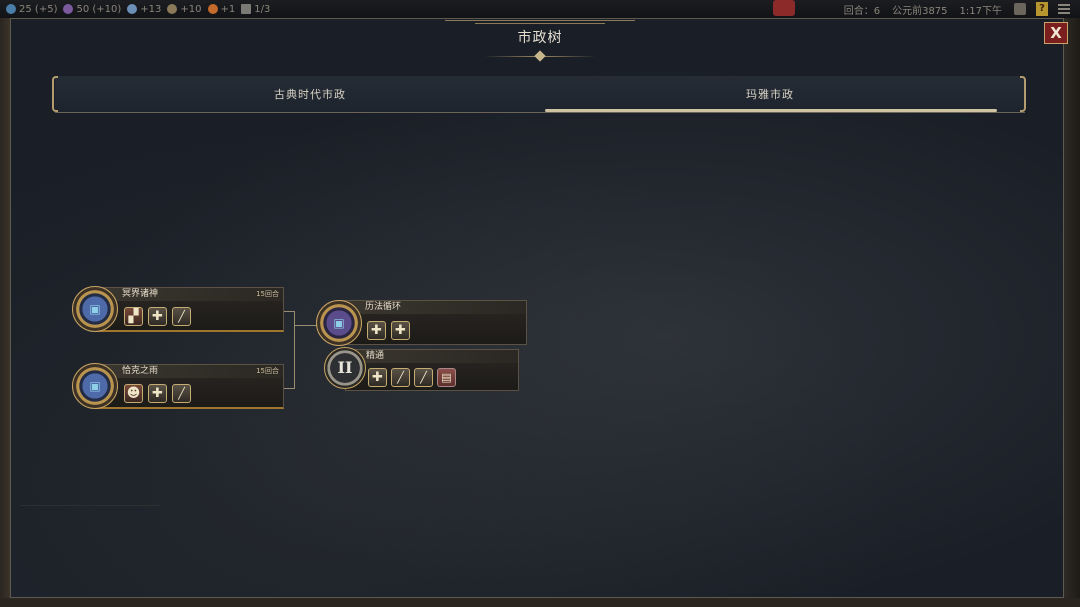  Describe the element at coordinates (107, 9) in the screenshot. I see `culture-rate: (+10)` at that location.